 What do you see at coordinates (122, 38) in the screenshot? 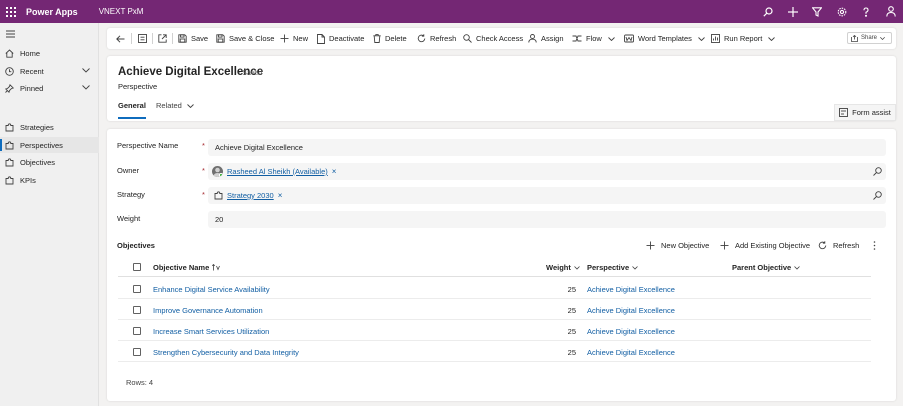
I see `back-button` at bounding box center [122, 38].